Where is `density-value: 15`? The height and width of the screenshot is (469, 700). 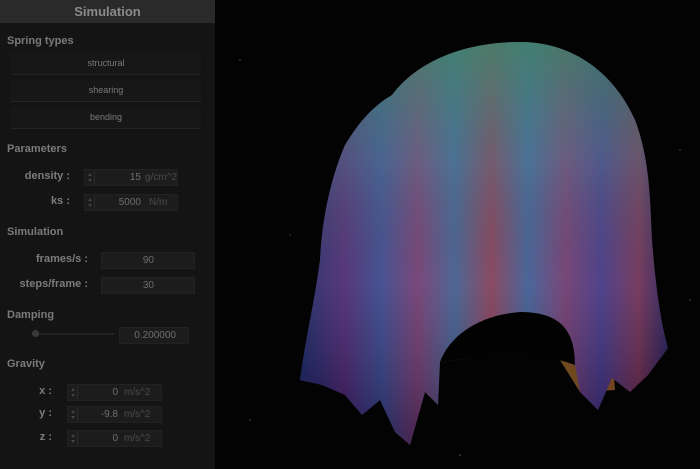 density-value: 15 is located at coordinates (135, 177).